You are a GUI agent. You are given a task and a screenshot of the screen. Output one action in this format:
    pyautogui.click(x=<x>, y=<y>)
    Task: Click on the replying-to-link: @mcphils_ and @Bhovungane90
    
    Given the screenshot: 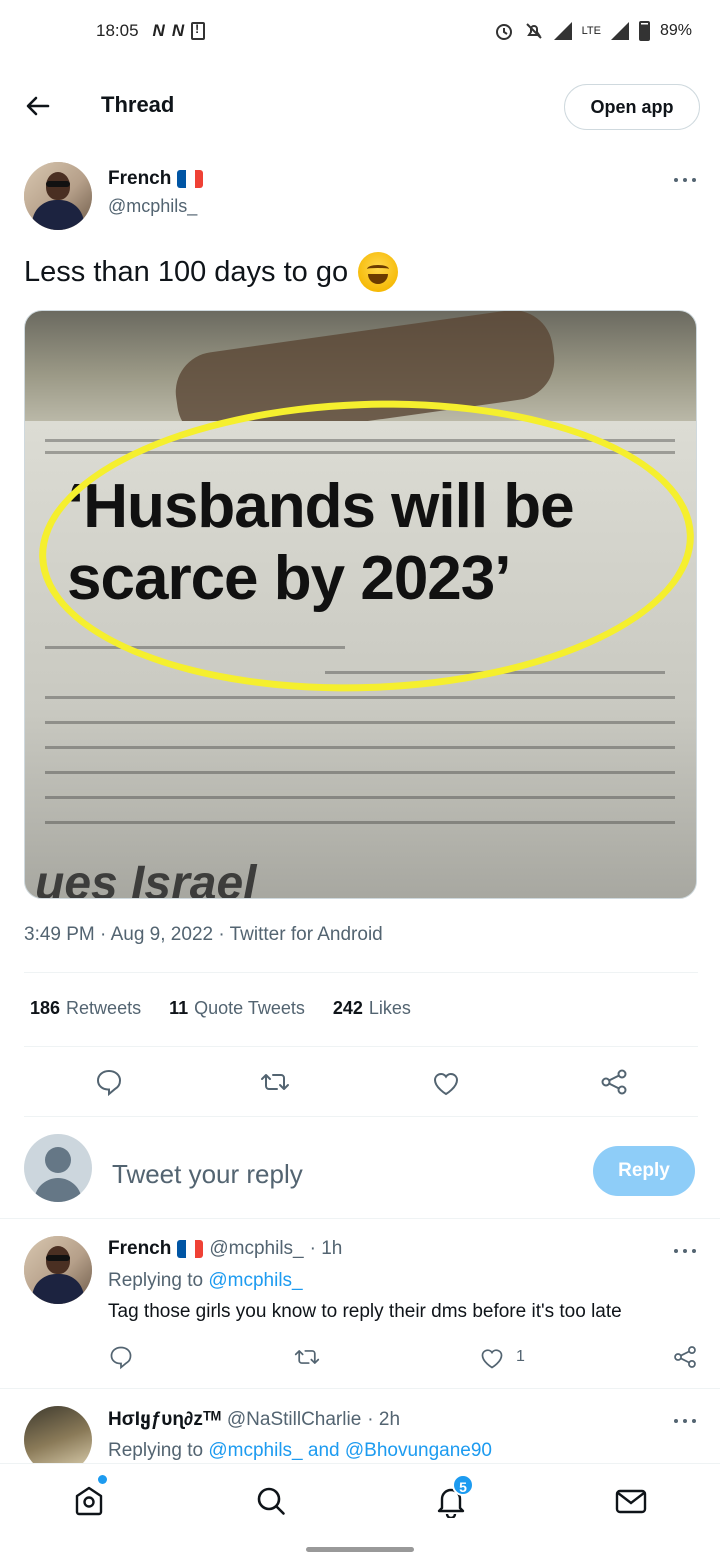 What is the action you would take?
    pyautogui.click(x=350, y=1450)
    